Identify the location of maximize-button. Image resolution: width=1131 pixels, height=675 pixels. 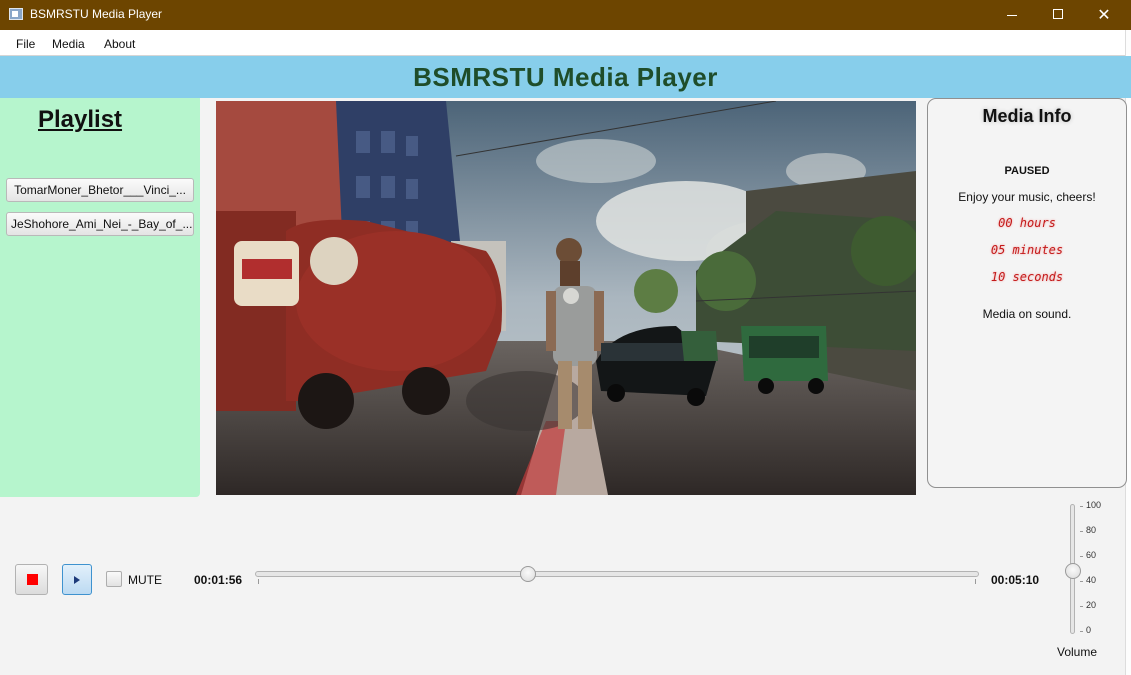
(1058, 15).